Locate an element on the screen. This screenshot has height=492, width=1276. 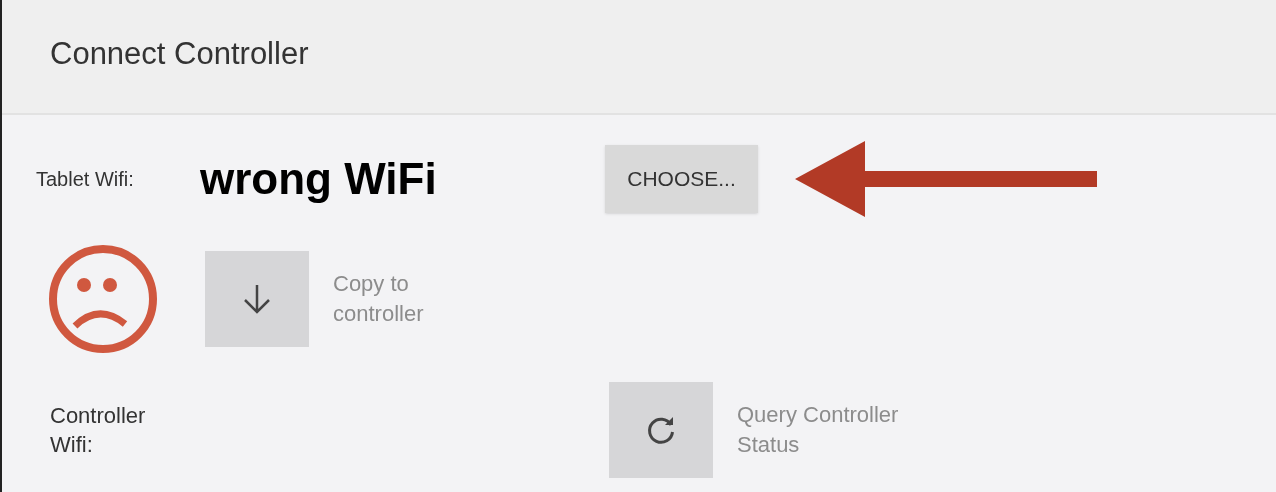
window-title: Connect Controller is located at coordinates (179, 54).